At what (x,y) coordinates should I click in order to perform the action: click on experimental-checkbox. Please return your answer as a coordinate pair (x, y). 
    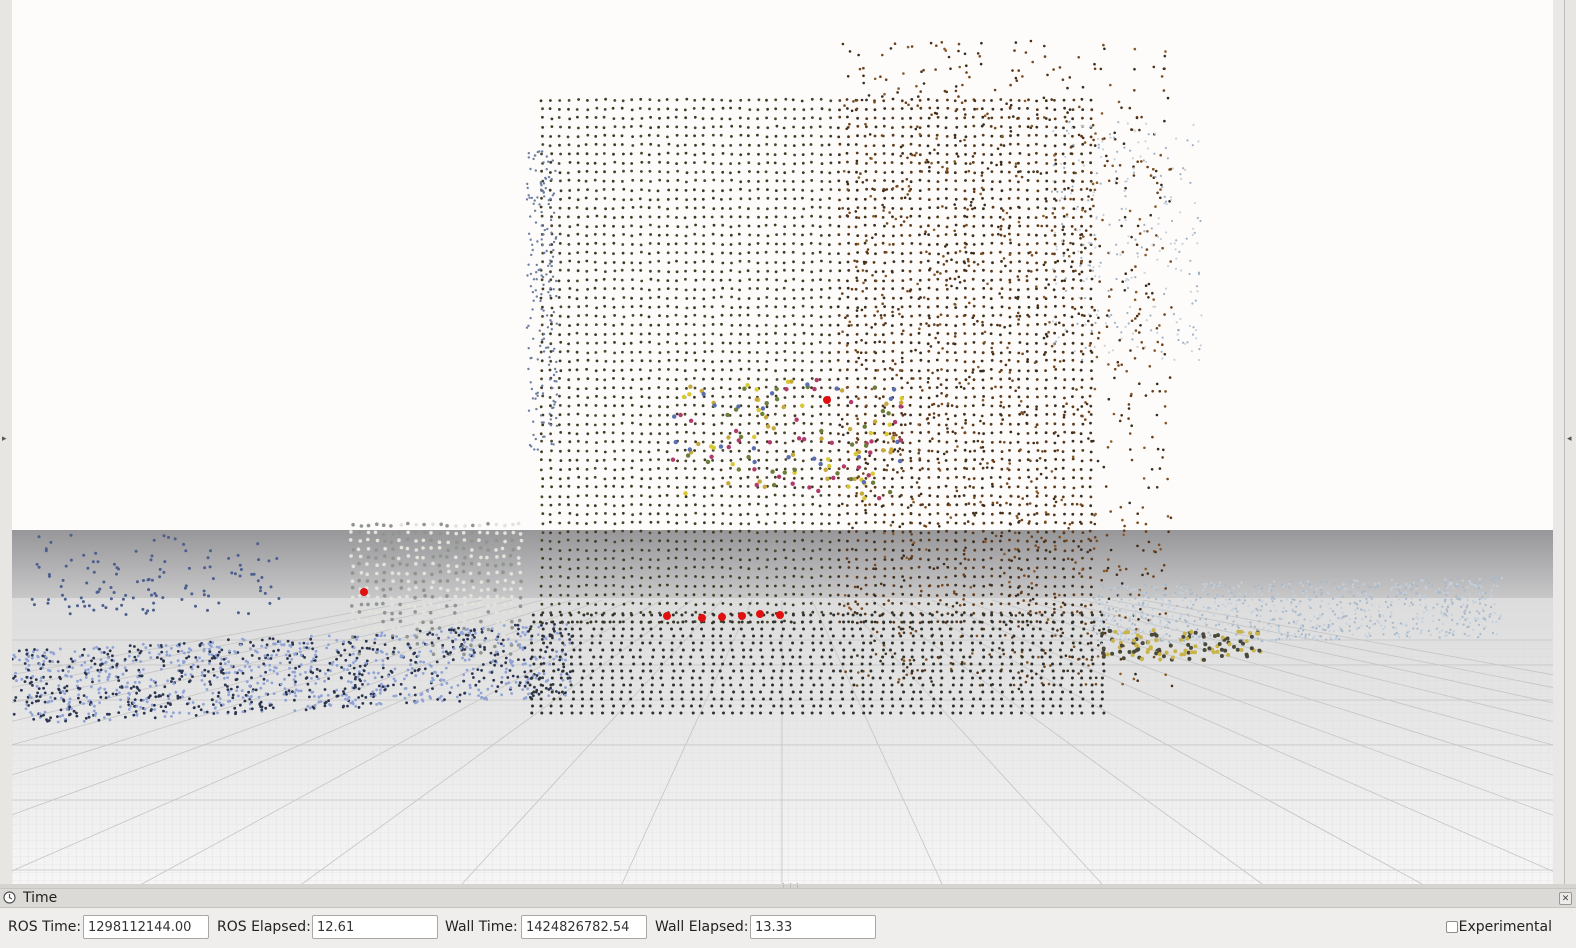
    Looking at the image, I should click on (1452, 927).